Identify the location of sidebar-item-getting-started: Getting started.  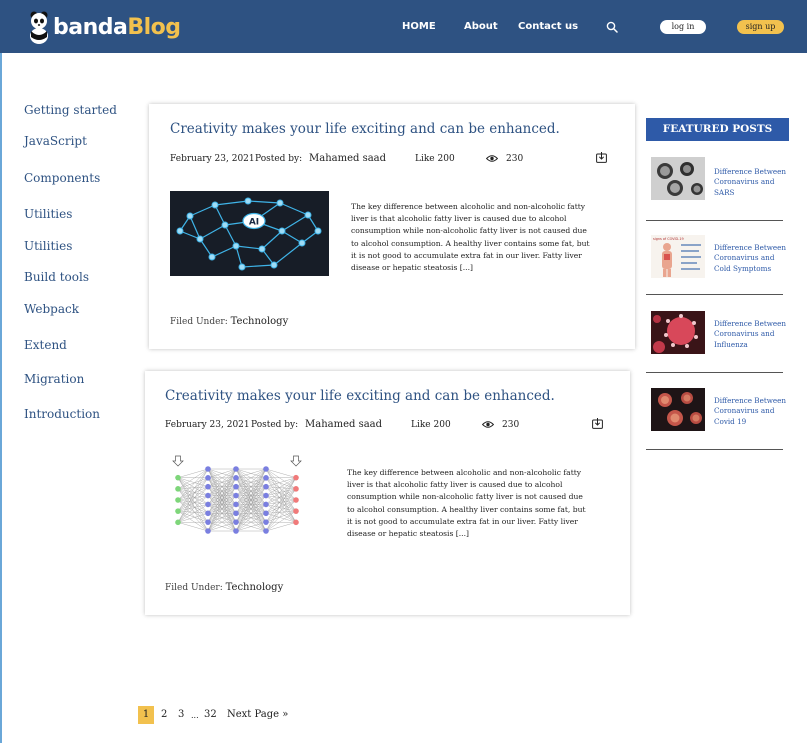
(70, 110).